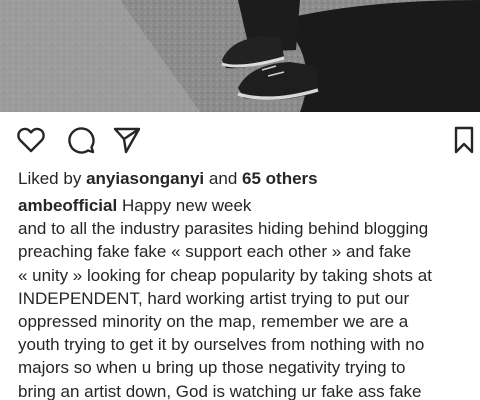 The height and width of the screenshot is (400, 480). I want to click on others-likes-link: 65 others, so click(280, 178).